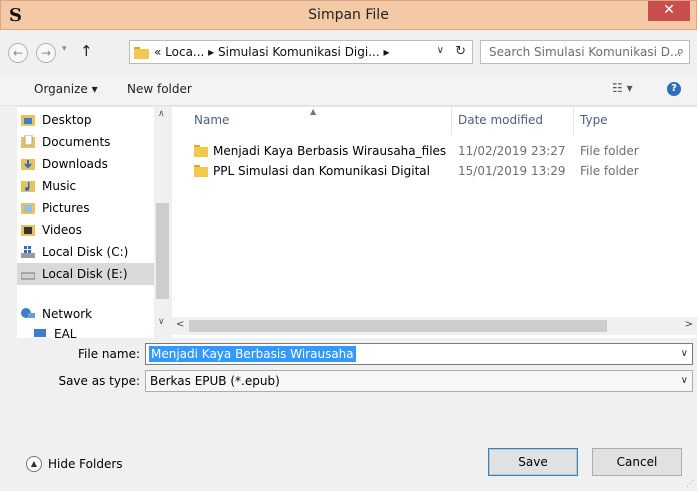 This screenshot has width=697, height=491. Describe the element at coordinates (500, 120) in the screenshot. I see `column-header-date-modified: Date modified` at that location.